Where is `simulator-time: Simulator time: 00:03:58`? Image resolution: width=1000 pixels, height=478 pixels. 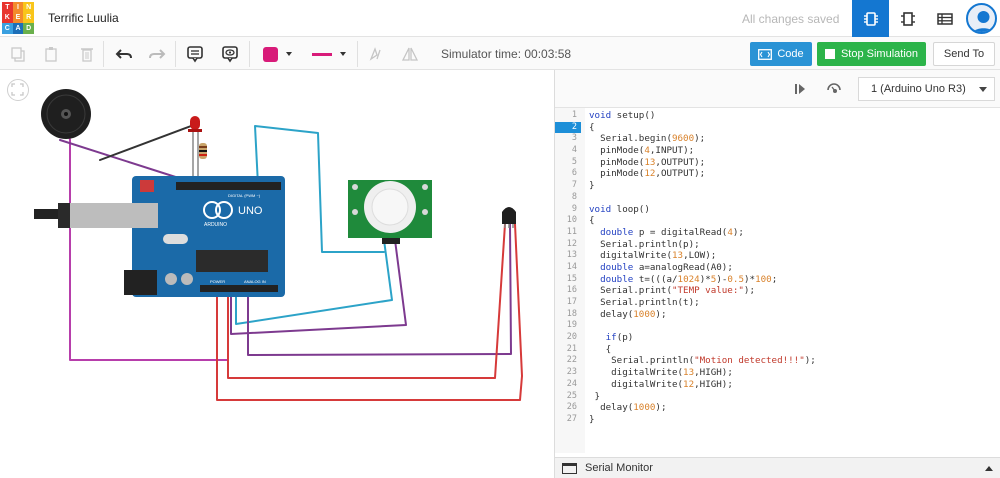 simulator-time: Simulator time: 00:03:58 is located at coordinates (506, 54).